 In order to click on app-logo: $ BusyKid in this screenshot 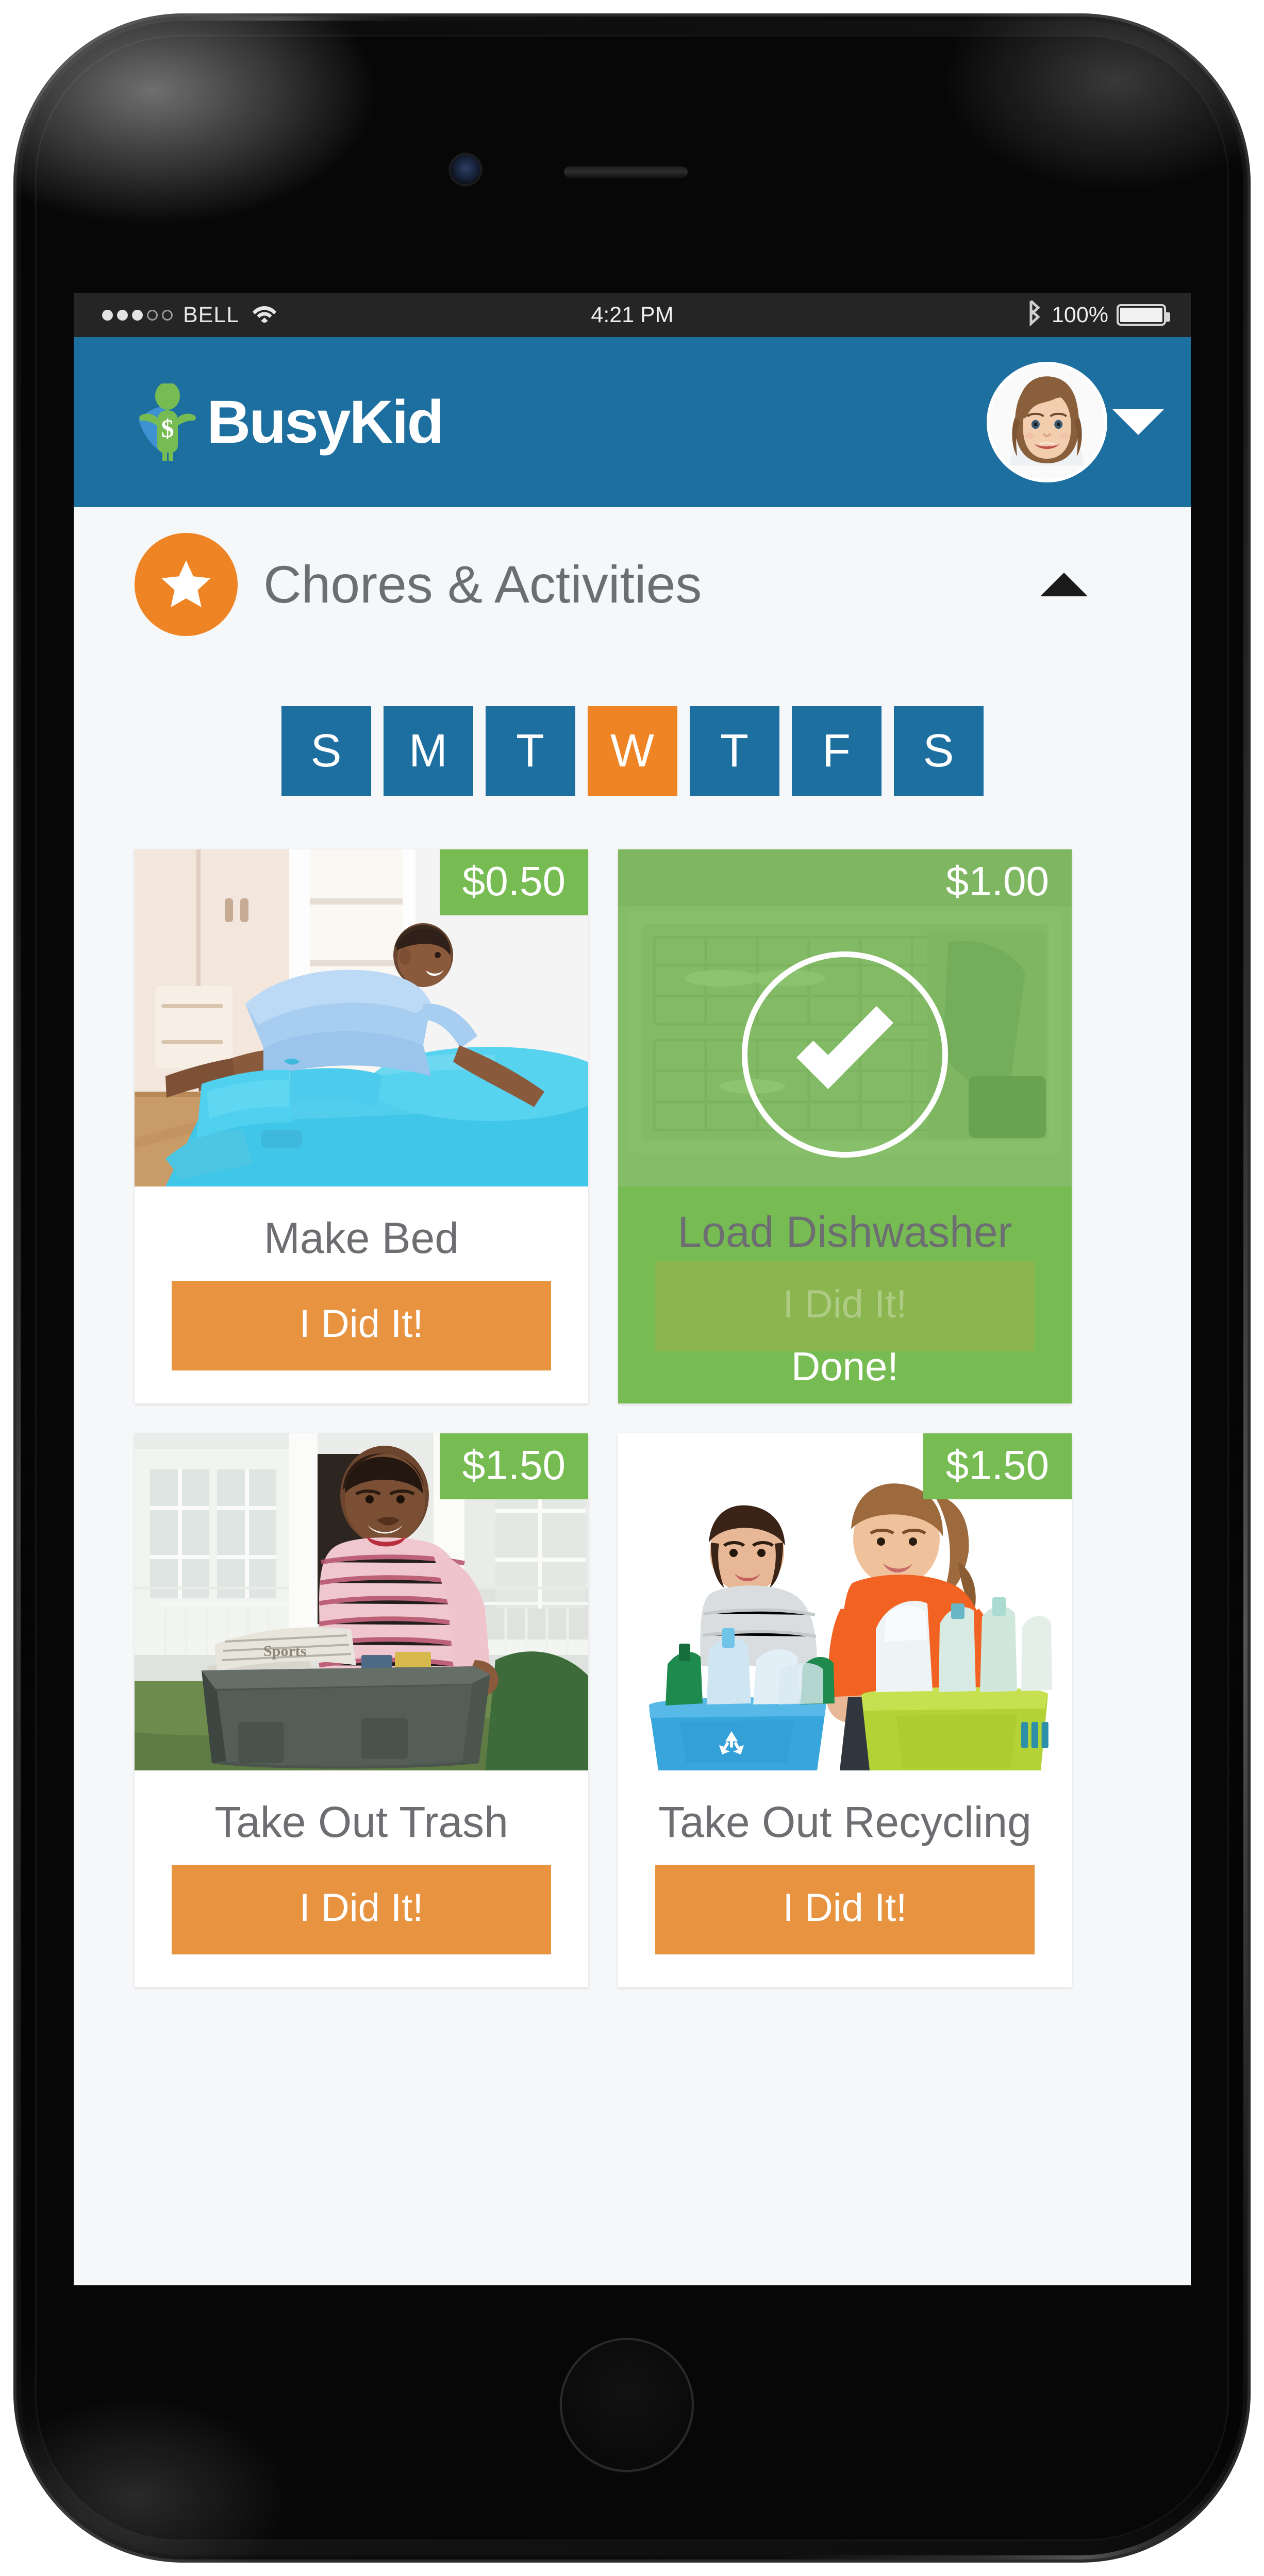, I will do `click(289, 421)`.